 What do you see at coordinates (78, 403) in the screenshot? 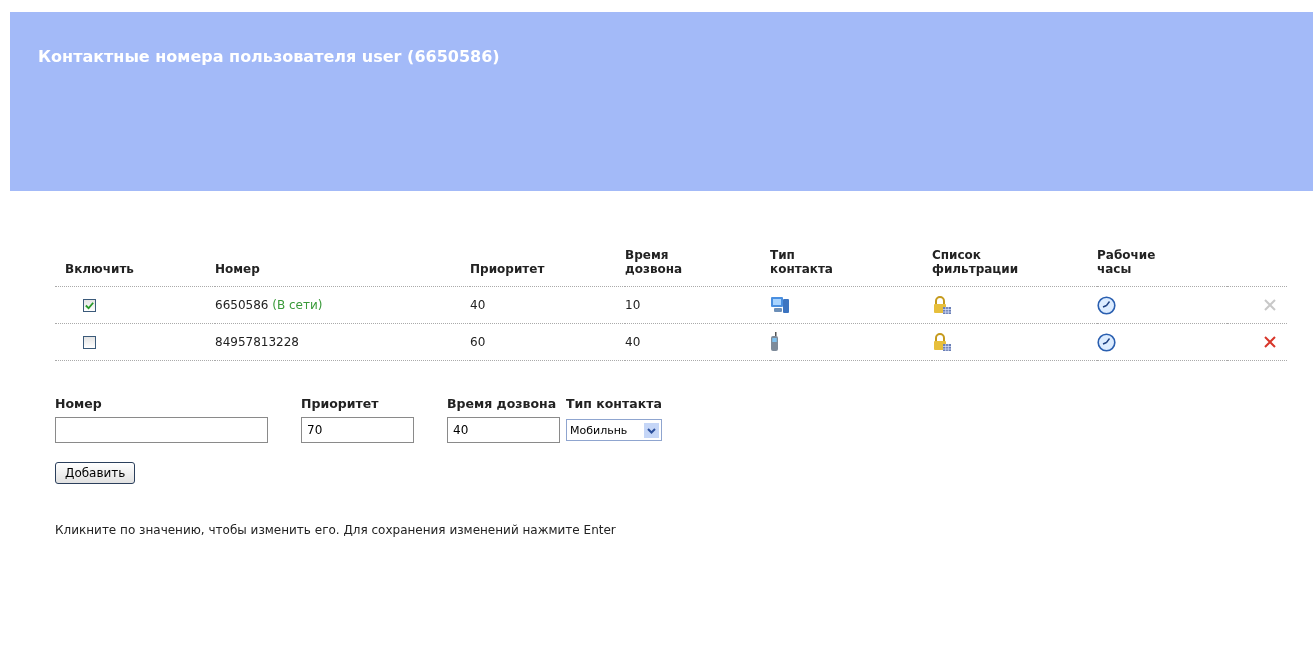
I see `field-label: Номер` at bounding box center [78, 403].